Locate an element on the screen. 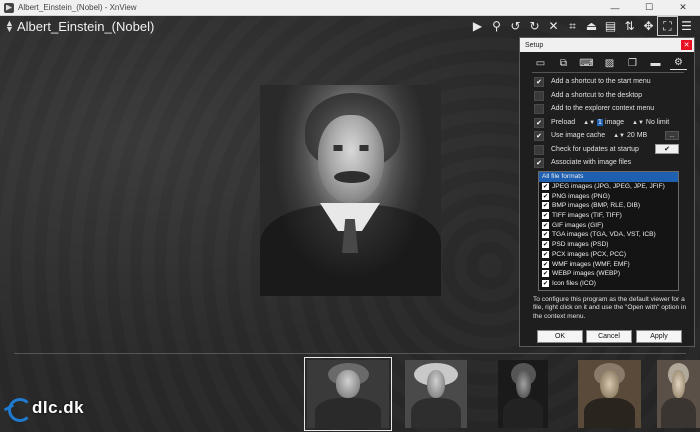 This screenshot has height=432, width=700. preload-checkbox: ✔ is located at coordinates (539, 122).